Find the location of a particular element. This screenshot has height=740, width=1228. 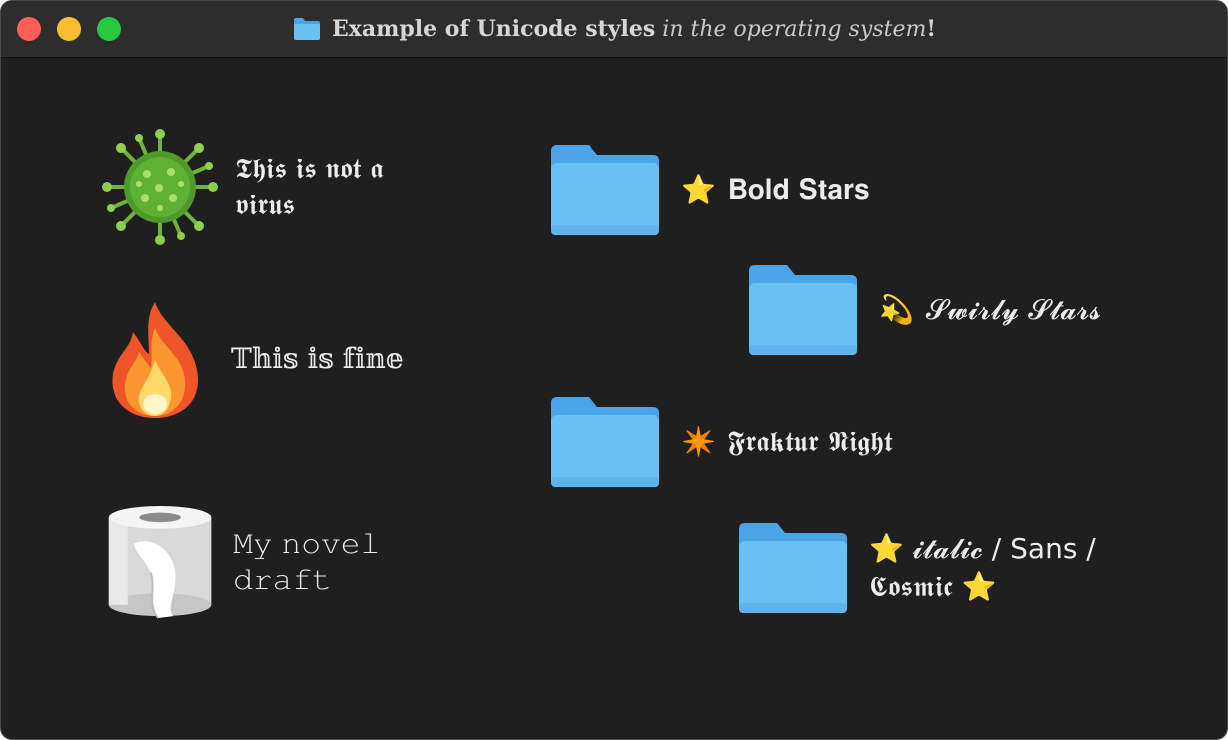

item-label-toilet-paper: 𝙼𝚢 𝚗𝚘𝚟𝚎𝚕 𝚍𝚛𝚊𝚏𝚝 is located at coordinates (307, 561).